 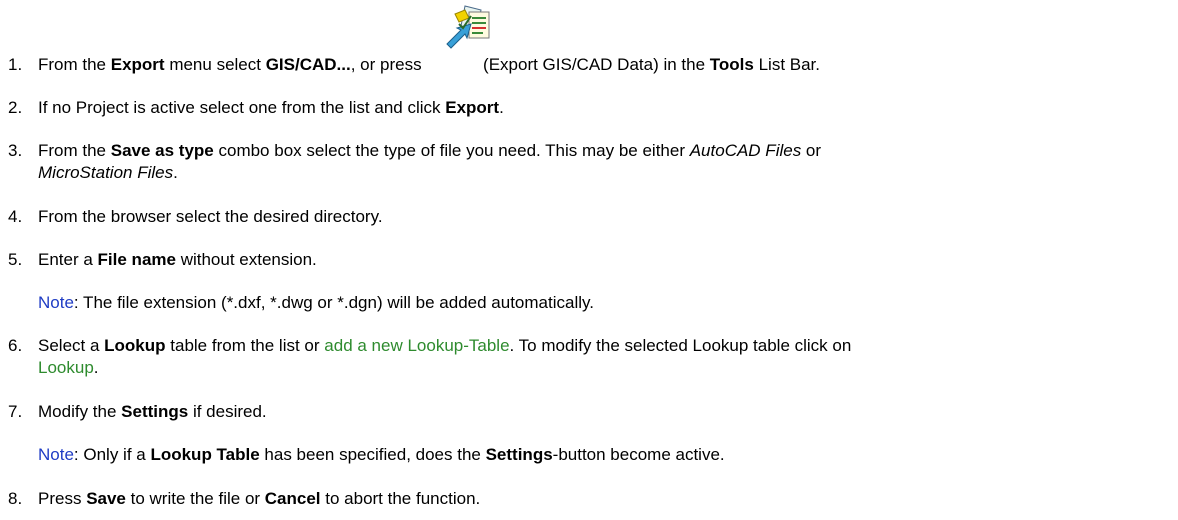 I want to click on text-segment: Enter a, so click(x=68, y=259).